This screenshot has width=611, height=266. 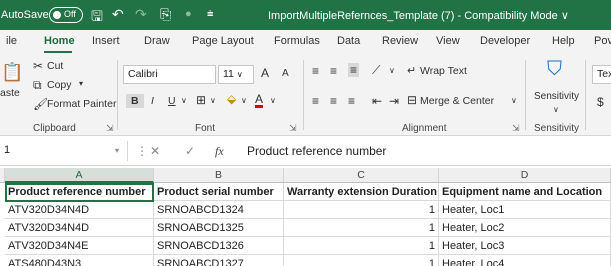 What do you see at coordinates (556, 109) in the screenshot?
I see `sensitivity-dropdown-icon: ∨` at bounding box center [556, 109].